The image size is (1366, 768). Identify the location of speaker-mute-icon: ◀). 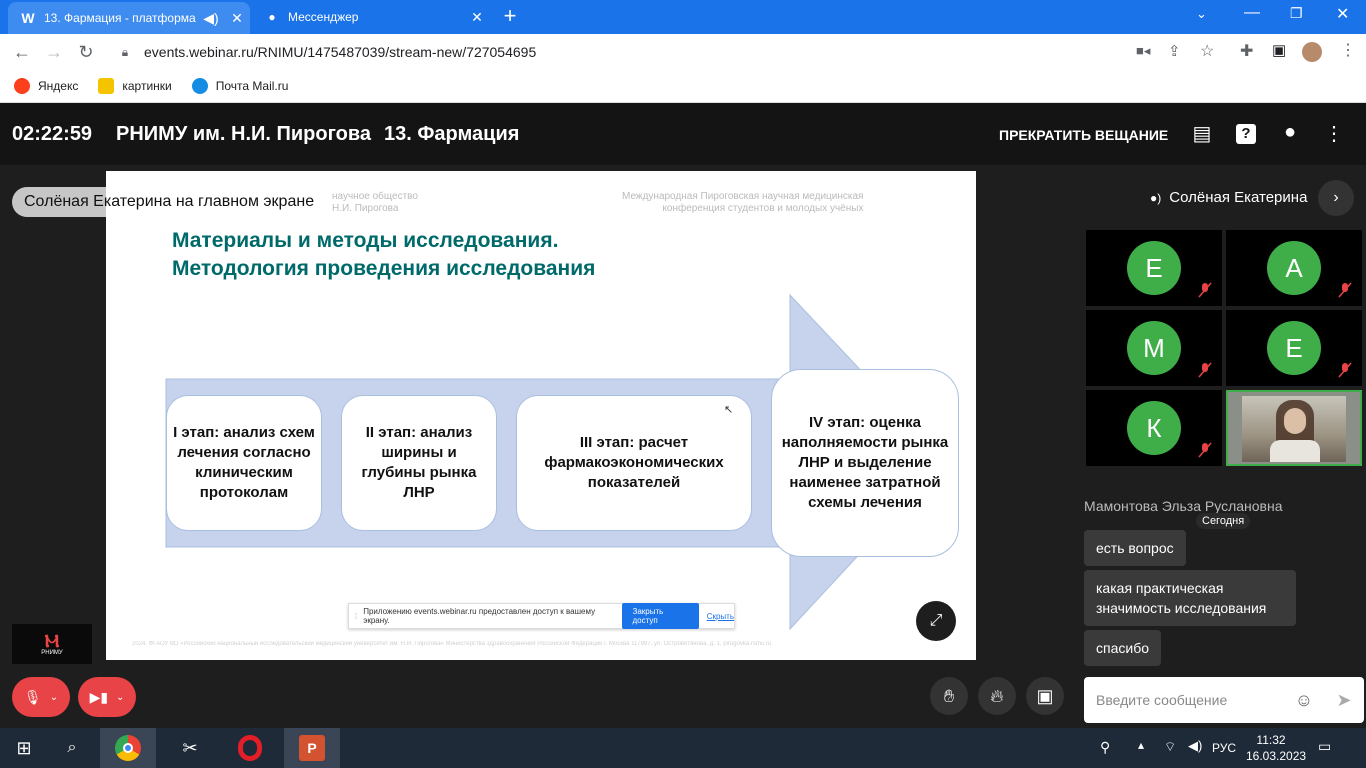
(211, 18).